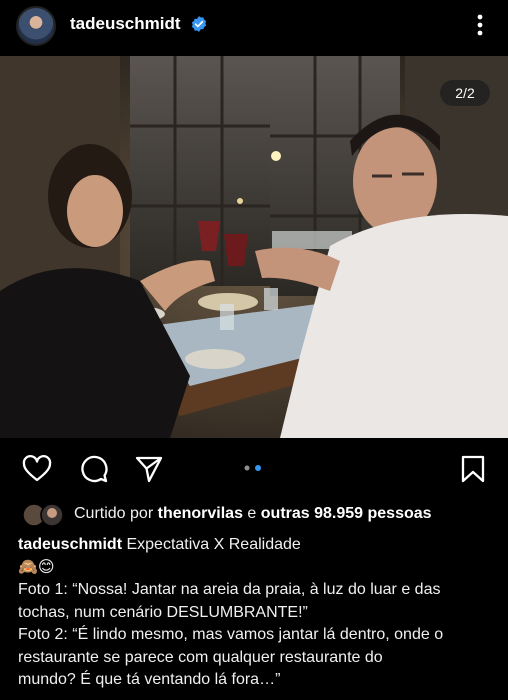 This screenshot has width=508, height=700. I want to click on caption-heading: tadeuschmidt Expectativa X Realidade, so click(257, 545).